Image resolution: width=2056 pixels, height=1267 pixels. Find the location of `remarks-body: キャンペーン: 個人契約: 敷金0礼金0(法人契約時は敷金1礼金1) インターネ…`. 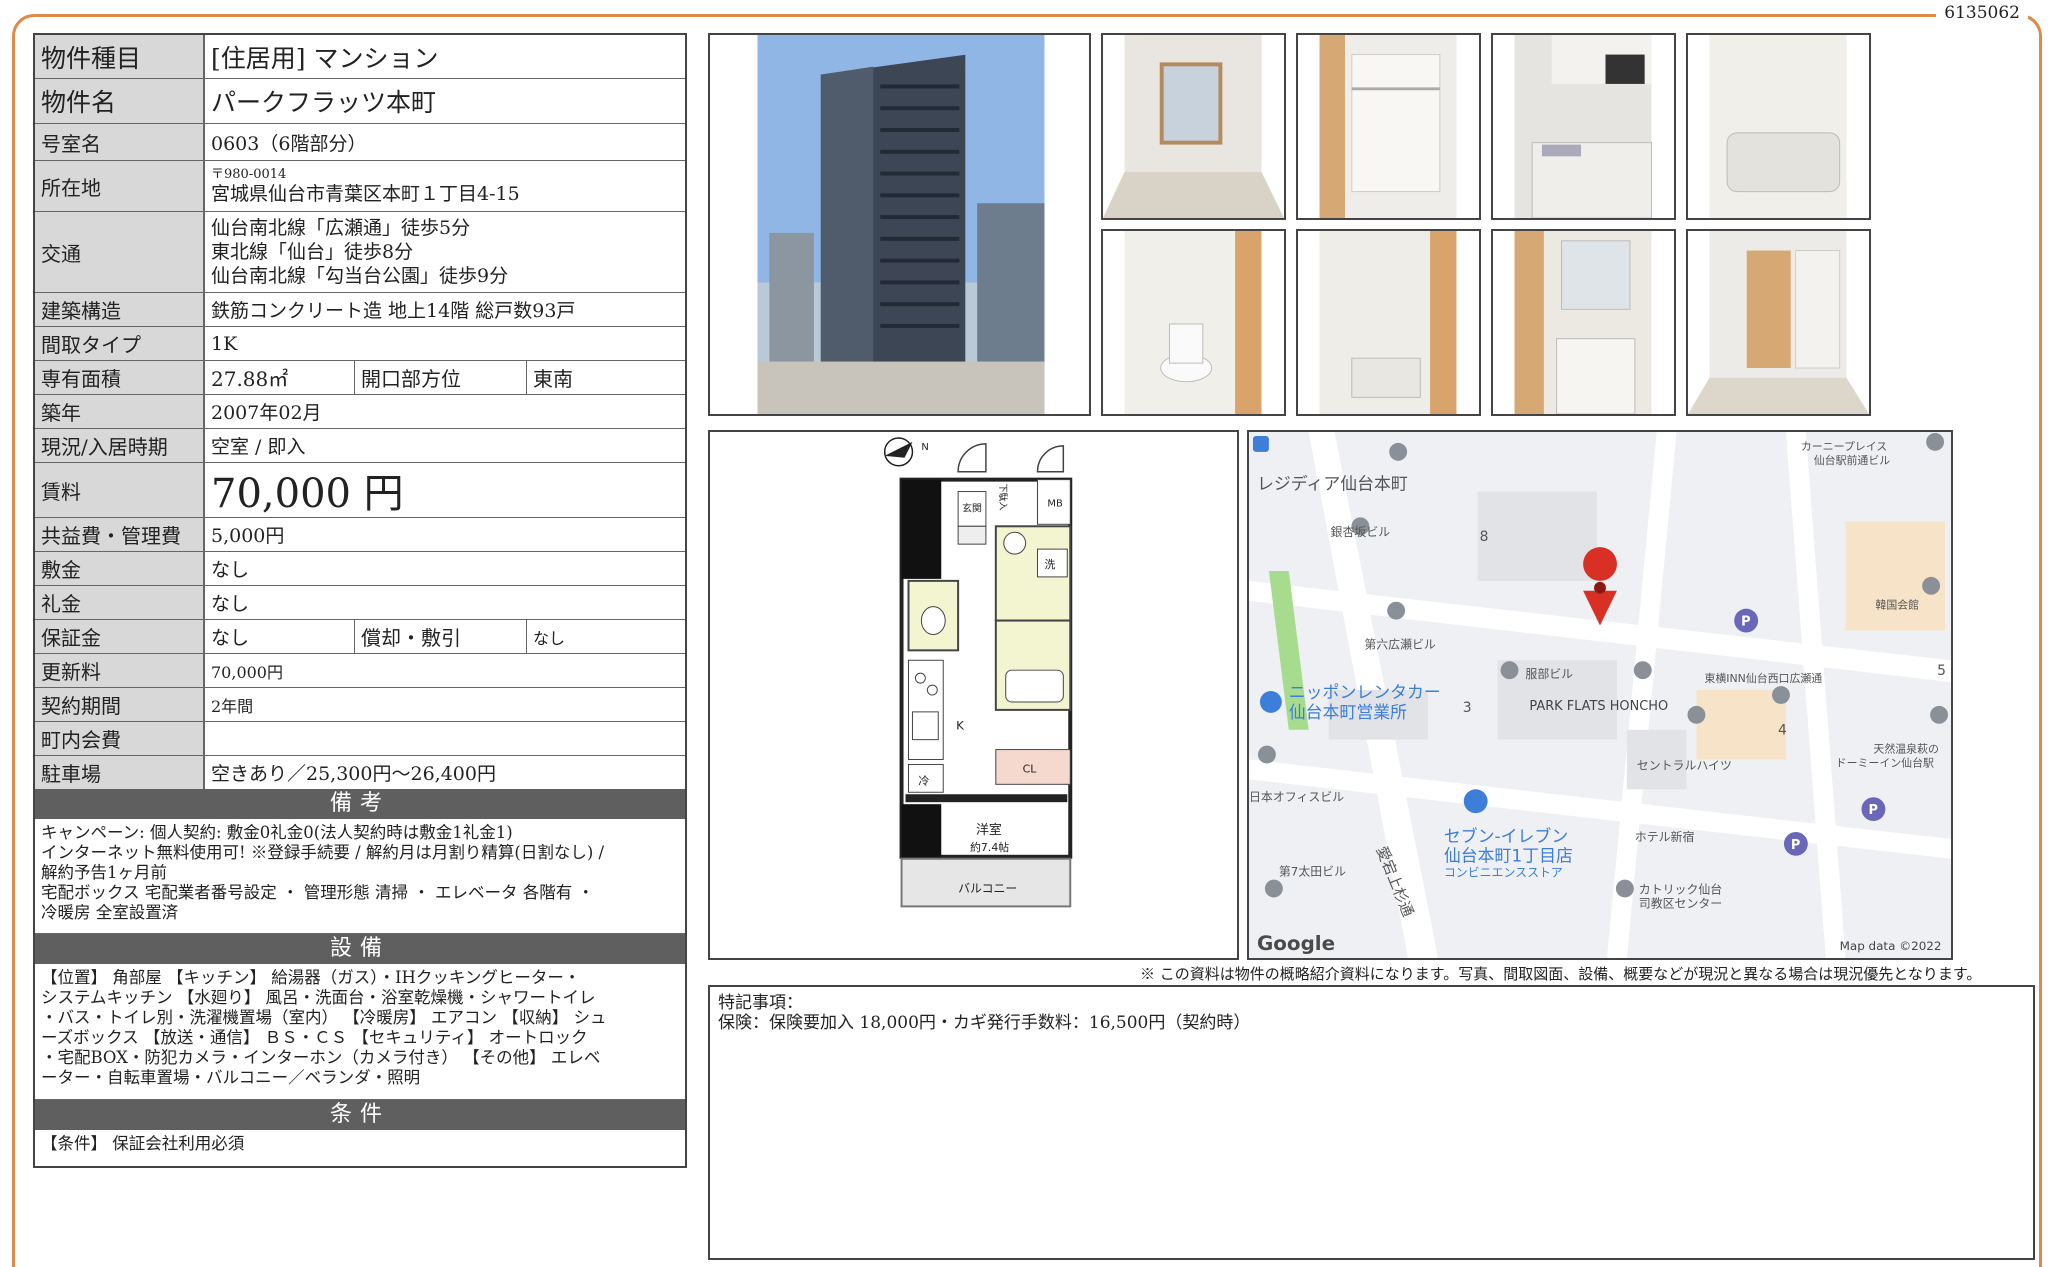

remarks-body: キャンペーン: 個人契約: 敷金0礼金0(法人契約時は敷金1礼金1) インターネ… is located at coordinates (360, 876).